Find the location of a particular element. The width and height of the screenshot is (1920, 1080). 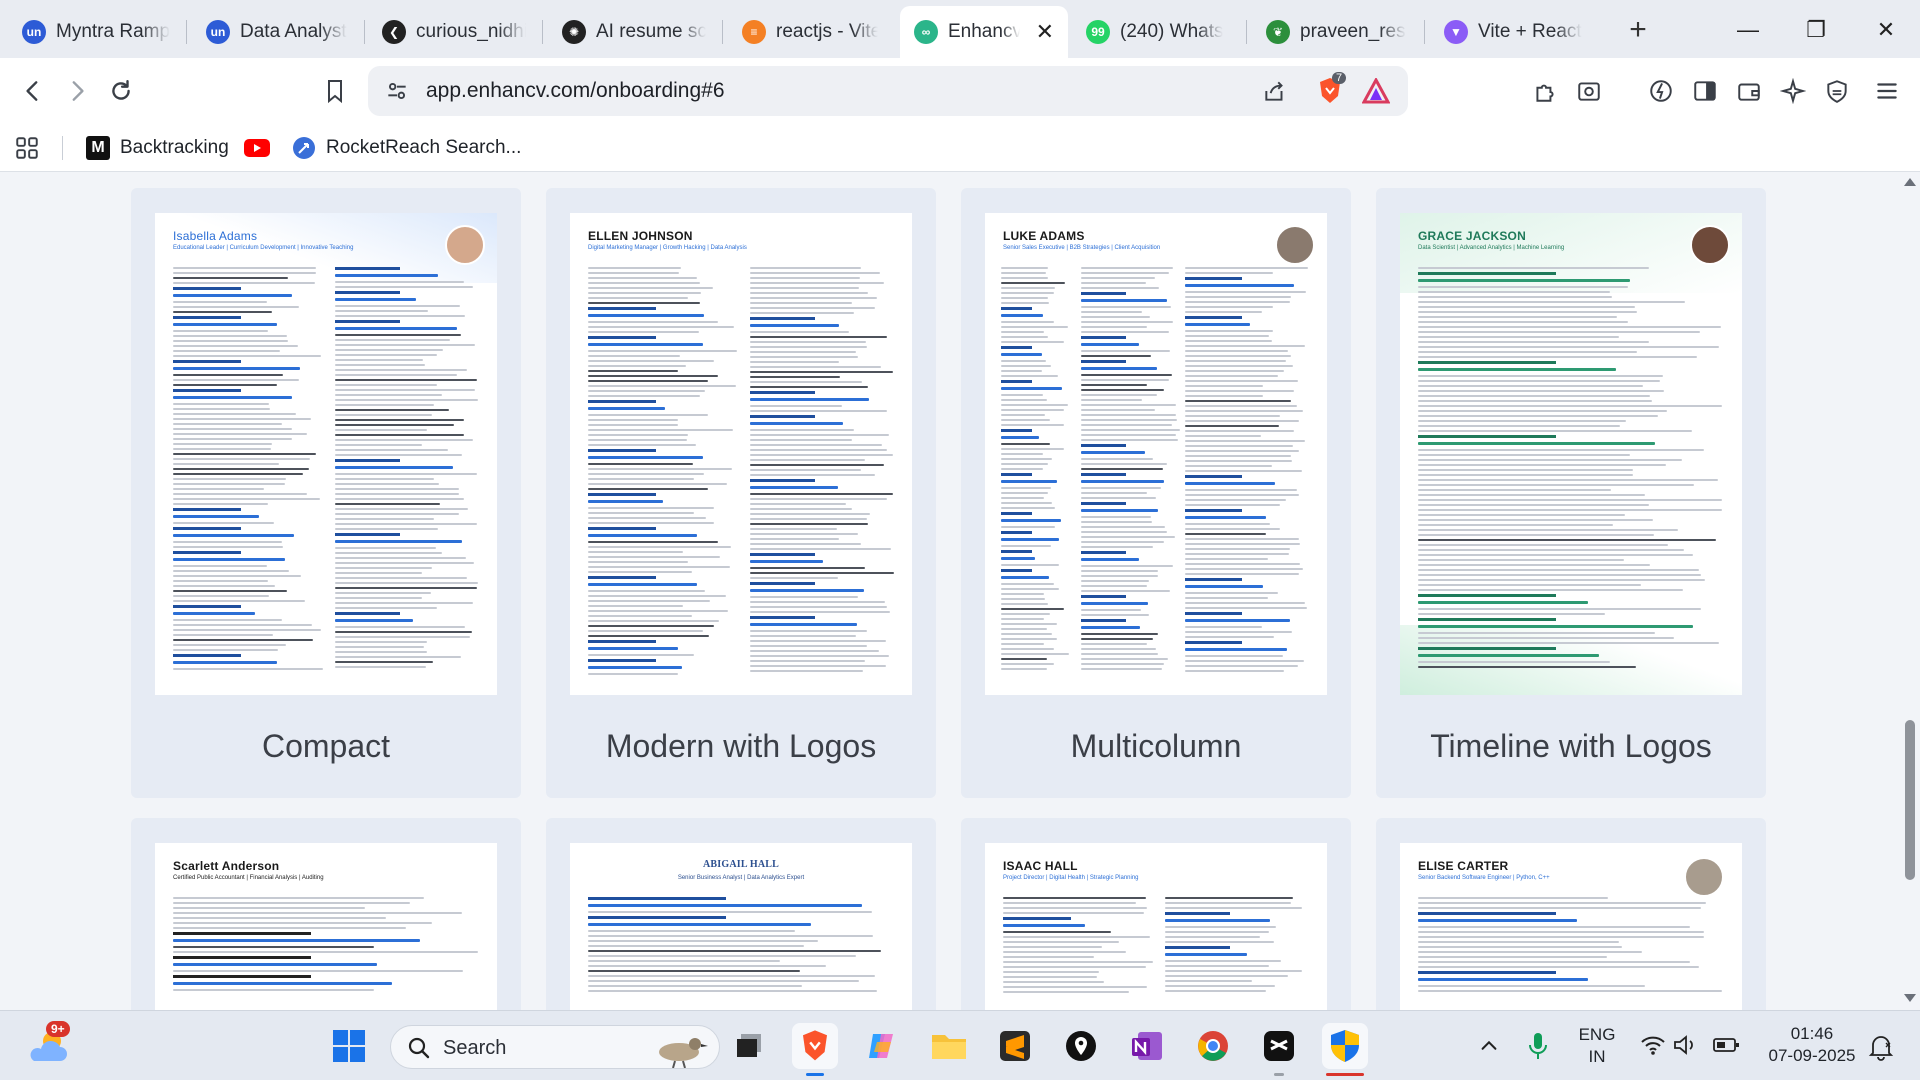

notification-bell-icon is located at coordinates (1881, 1049).